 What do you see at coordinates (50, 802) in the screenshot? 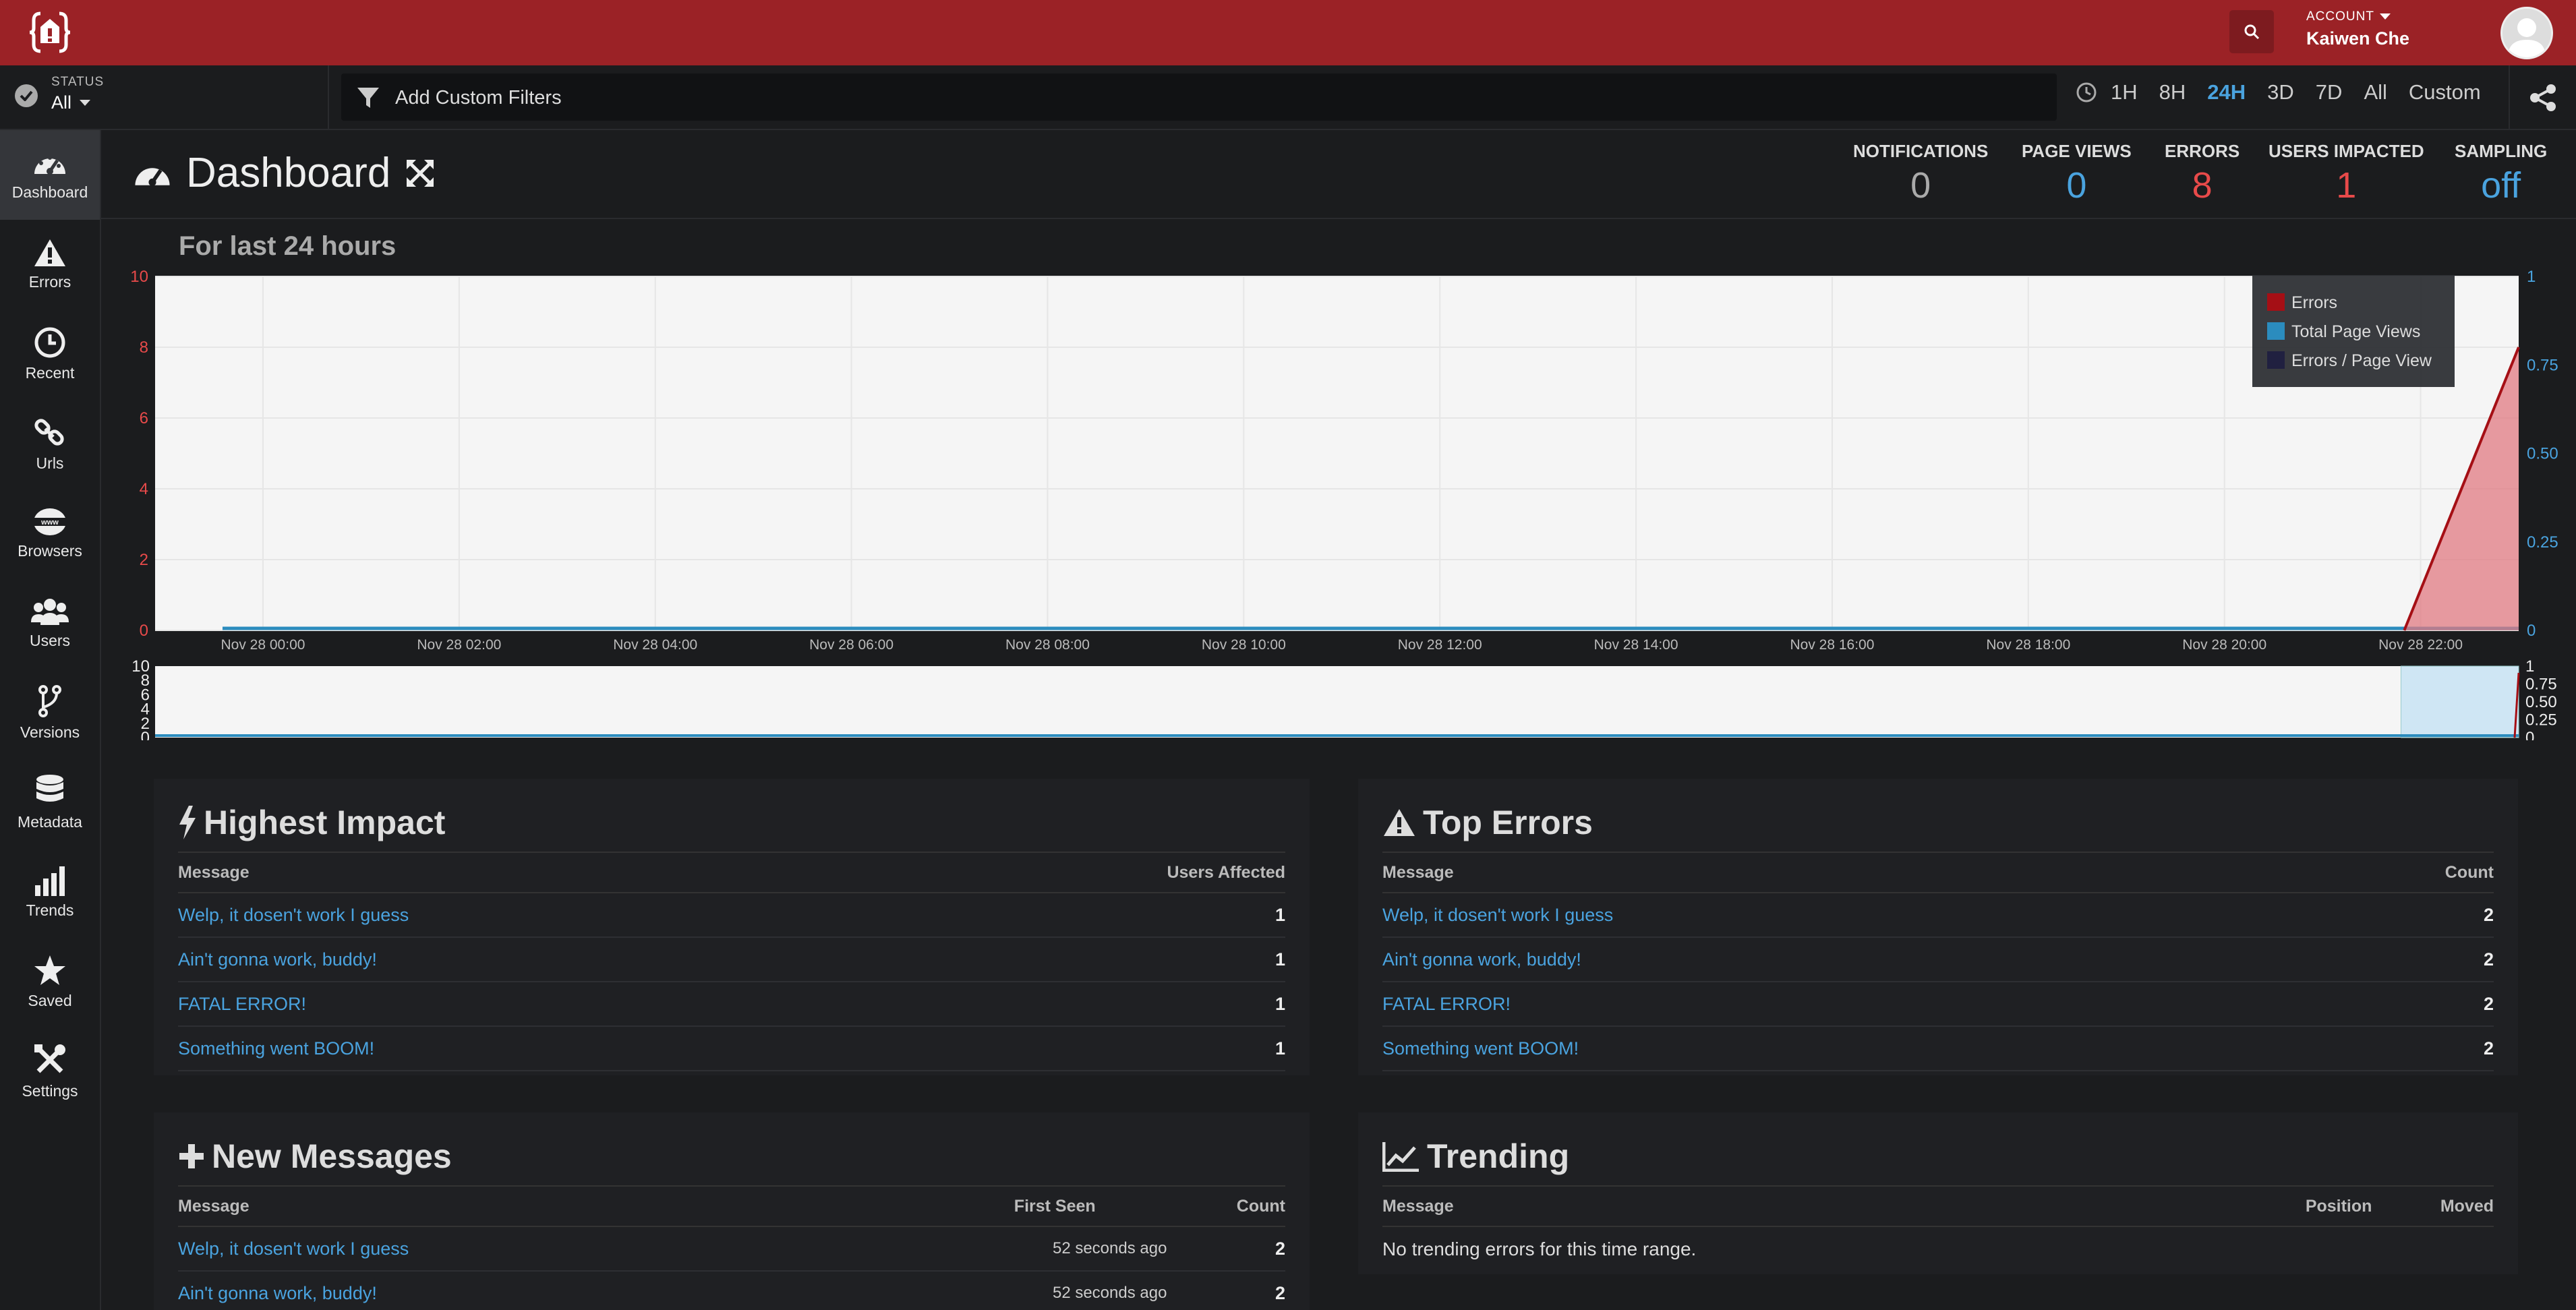
I see `sidebar-item-metadata: Metadata` at bounding box center [50, 802].